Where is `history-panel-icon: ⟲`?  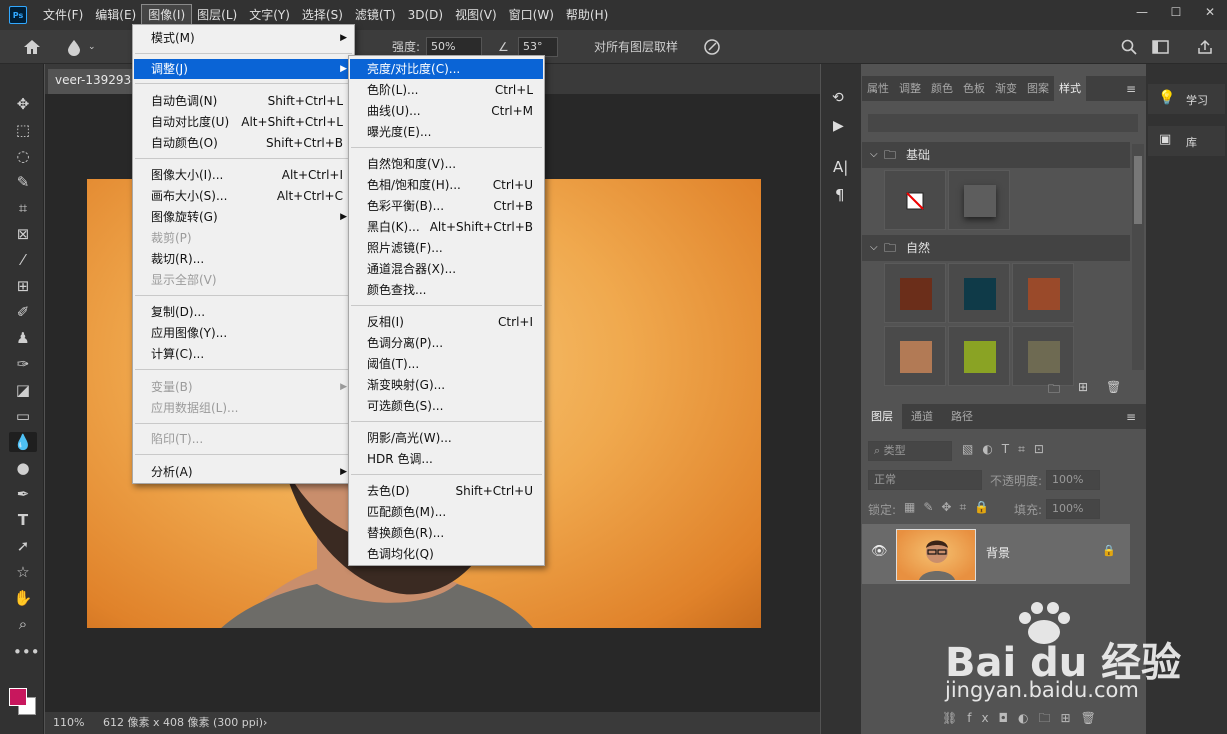
history-panel-icon: ⟲ is located at coordinates (838, 98).